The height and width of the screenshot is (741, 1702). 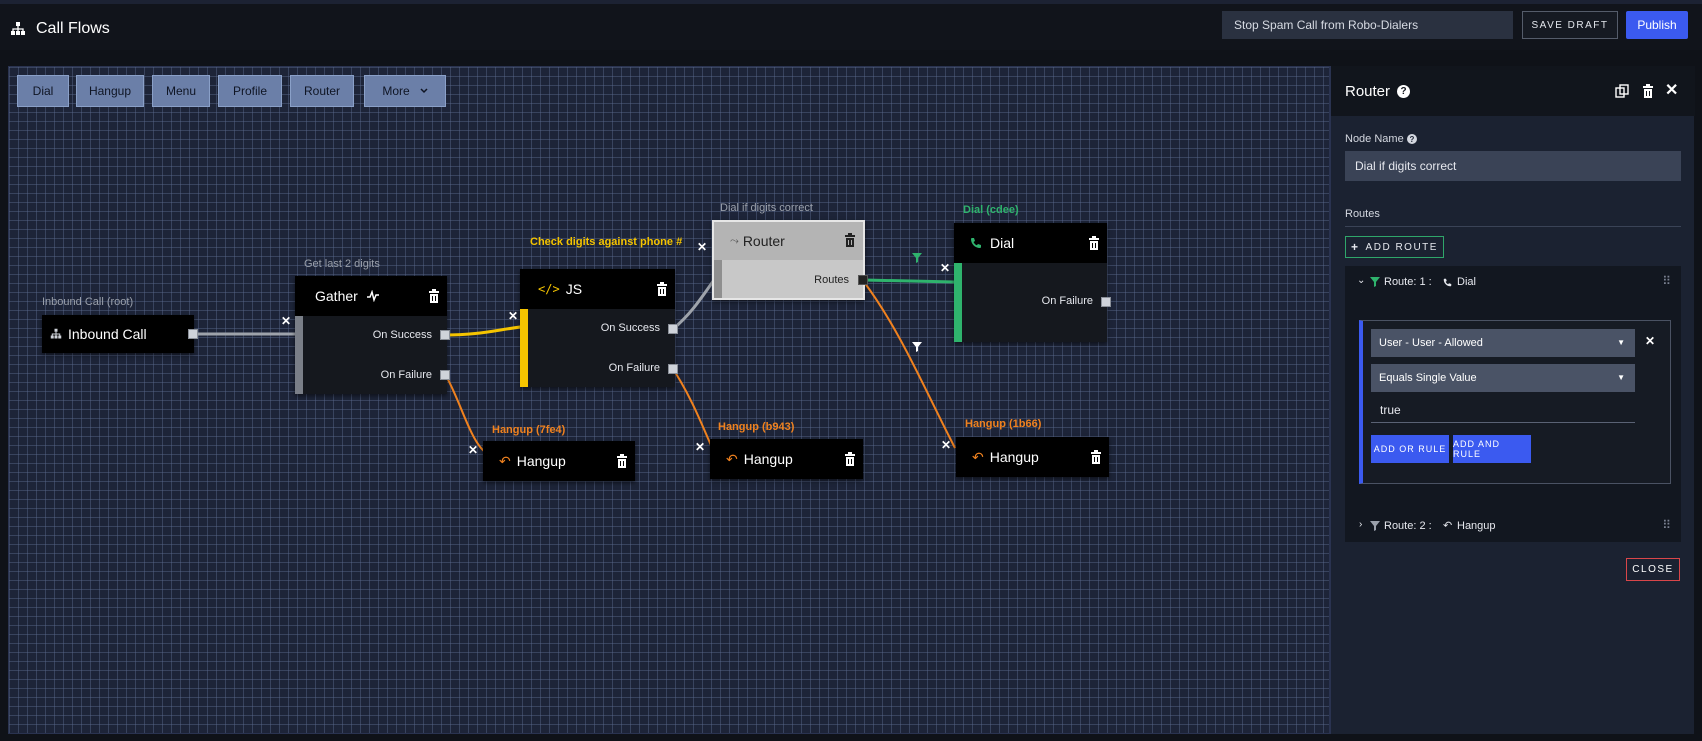 What do you see at coordinates (788, 260) in the screenshot?
I see `router-node: ⤳ Router Routes` at bounding box center [788, 260].